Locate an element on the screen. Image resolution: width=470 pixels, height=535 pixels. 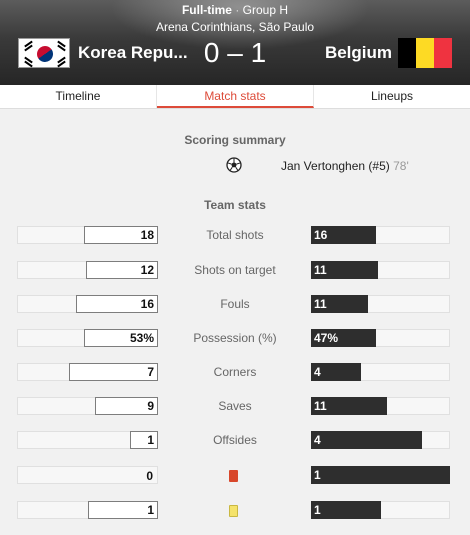
stat-row: 9 Saves 11 is located at coordinates (235, 406).